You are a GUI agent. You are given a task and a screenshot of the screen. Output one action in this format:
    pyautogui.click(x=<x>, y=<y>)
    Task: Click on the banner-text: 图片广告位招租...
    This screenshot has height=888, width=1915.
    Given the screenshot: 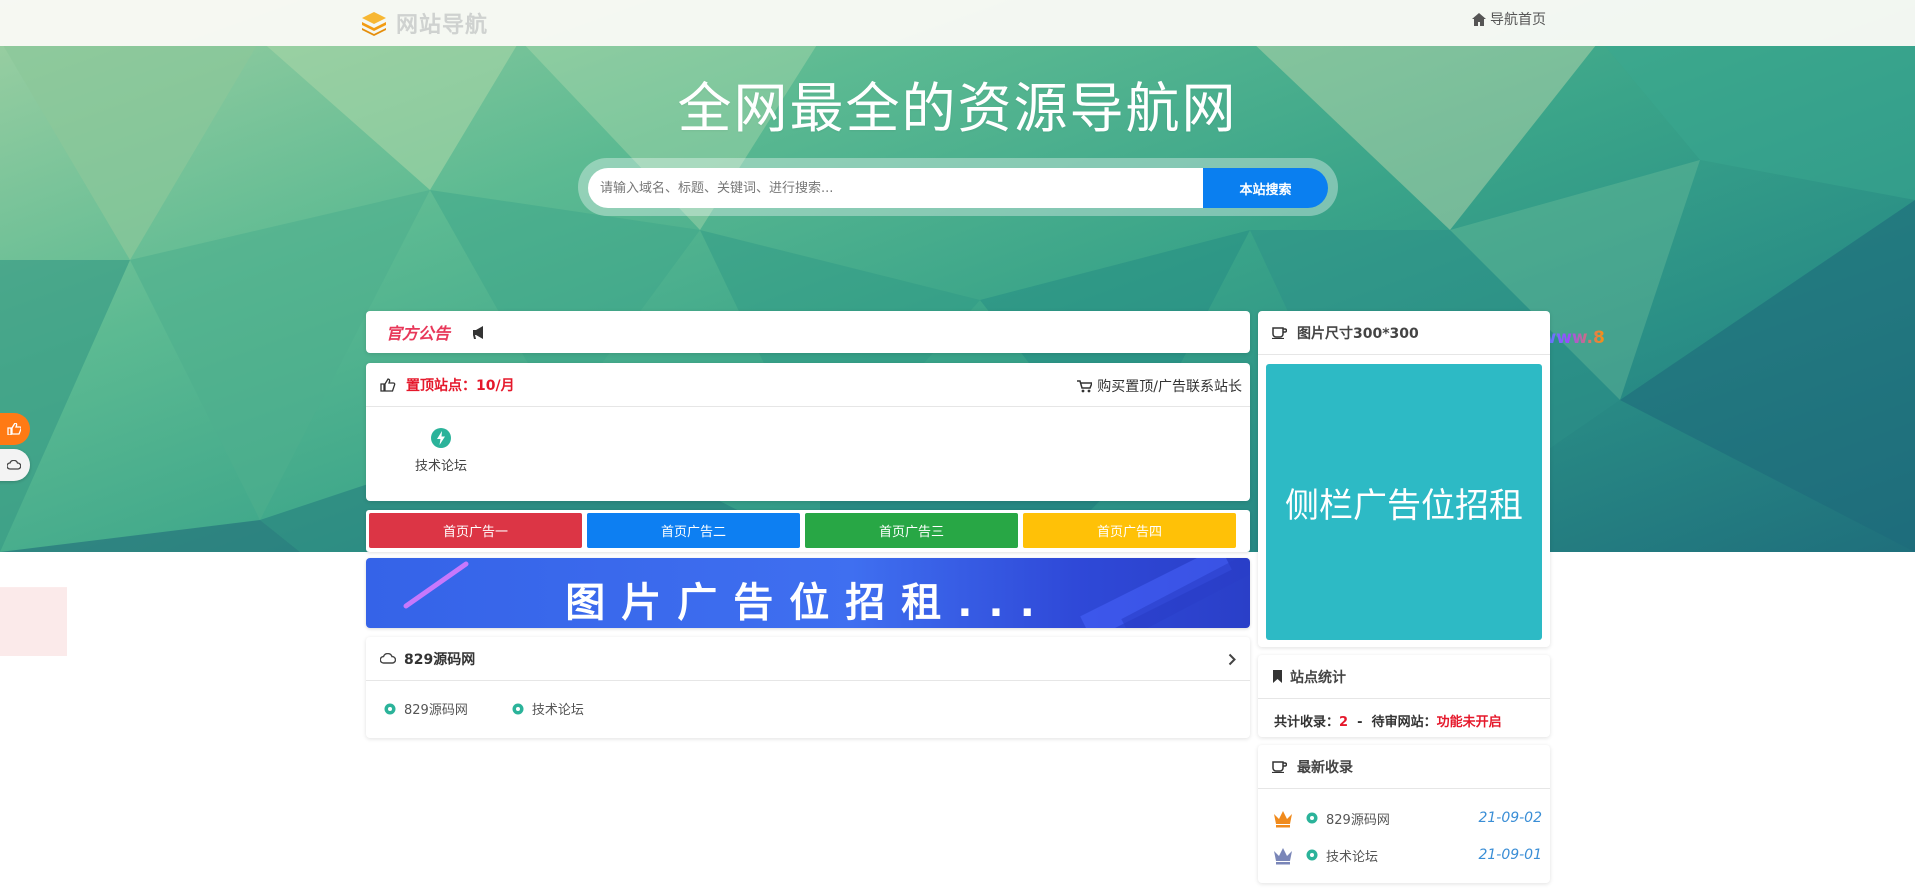 What is the action you would take?
    pyautogui.click(x=808, y=603)
    